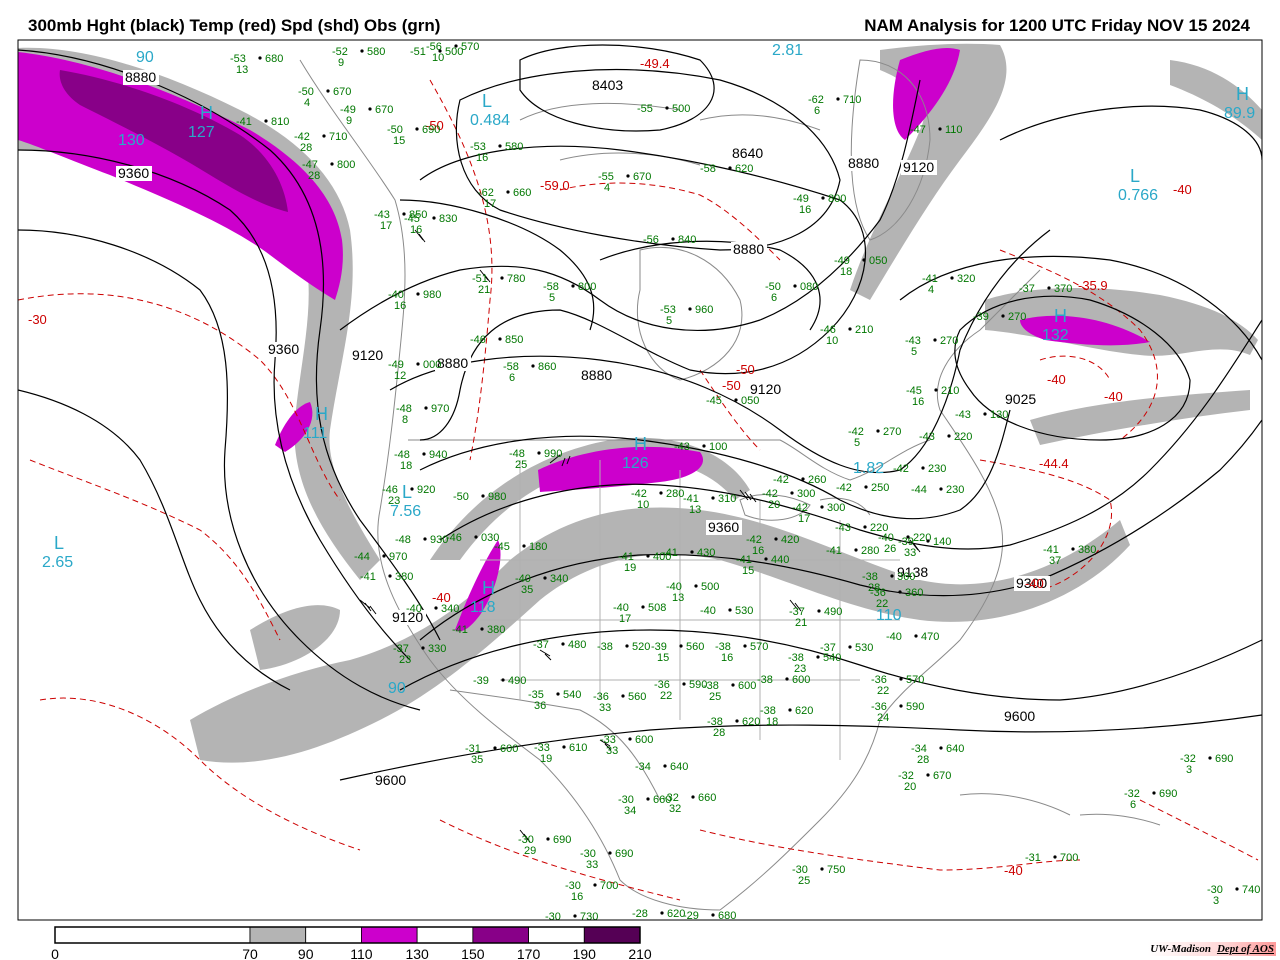  Describe the element at coordinates (942, 542) in the screenshot. I see `obs-height: 140` at that location.